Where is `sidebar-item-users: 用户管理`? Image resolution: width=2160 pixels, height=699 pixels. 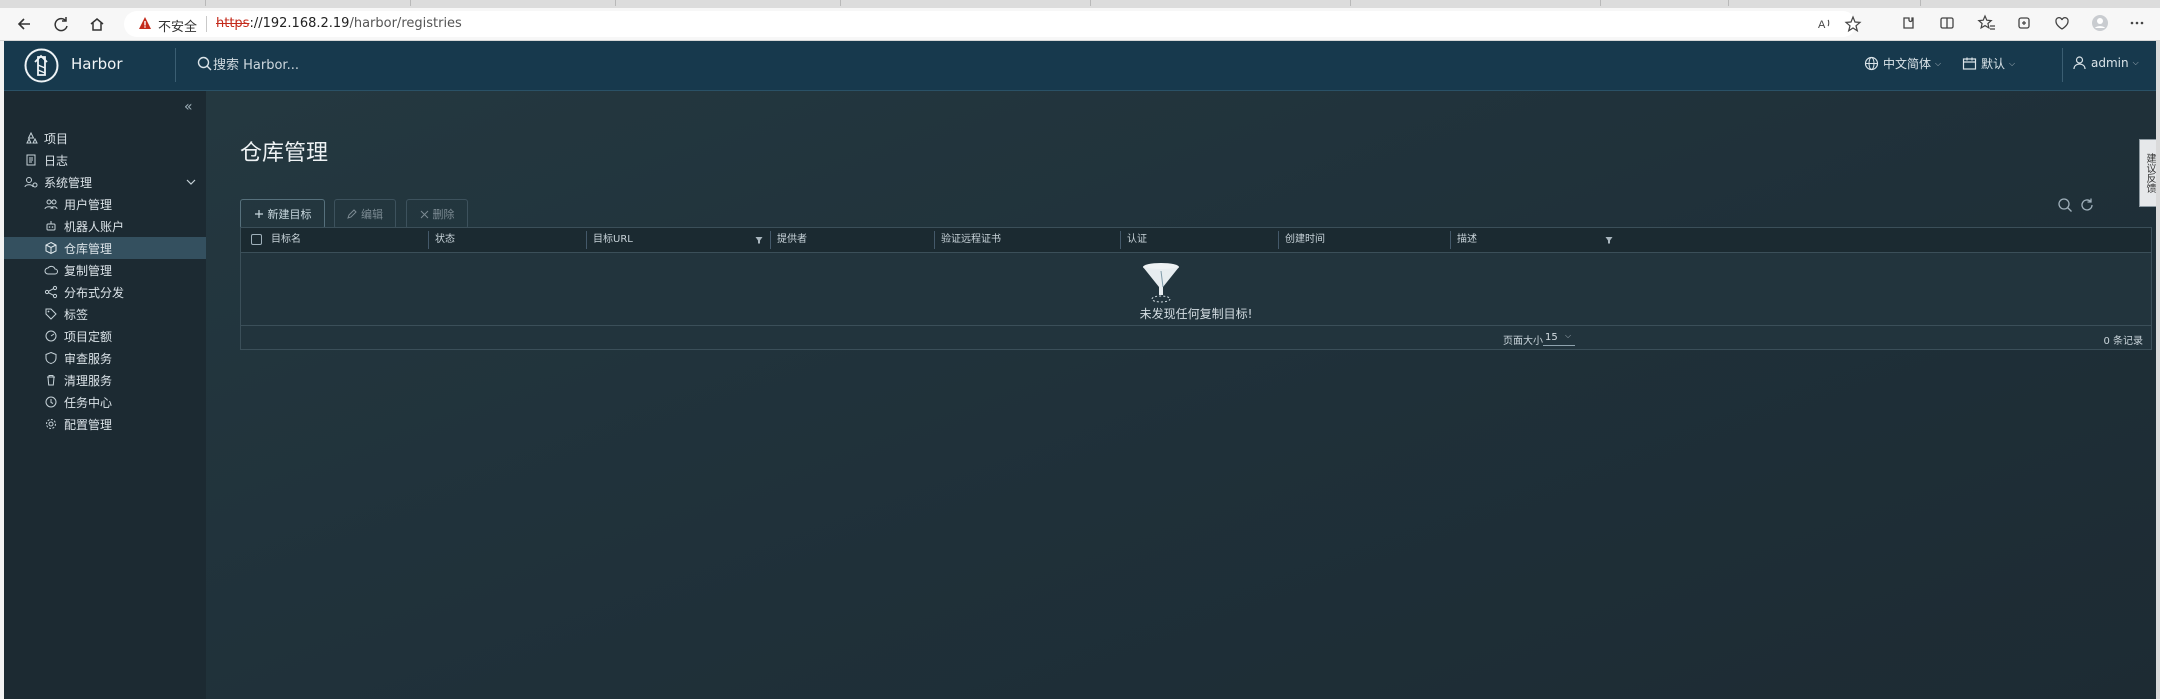 sidebar-item-users: 用户管理 is located at coordinates (105, 204).